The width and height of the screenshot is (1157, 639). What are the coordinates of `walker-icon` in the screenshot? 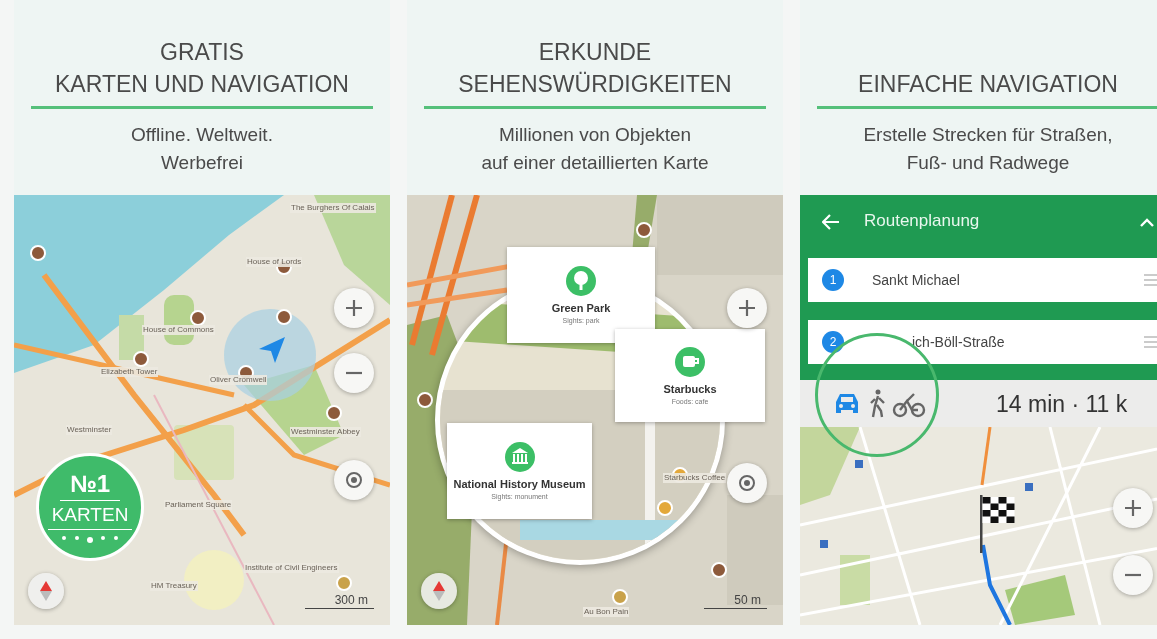 It's located at (878, 404).